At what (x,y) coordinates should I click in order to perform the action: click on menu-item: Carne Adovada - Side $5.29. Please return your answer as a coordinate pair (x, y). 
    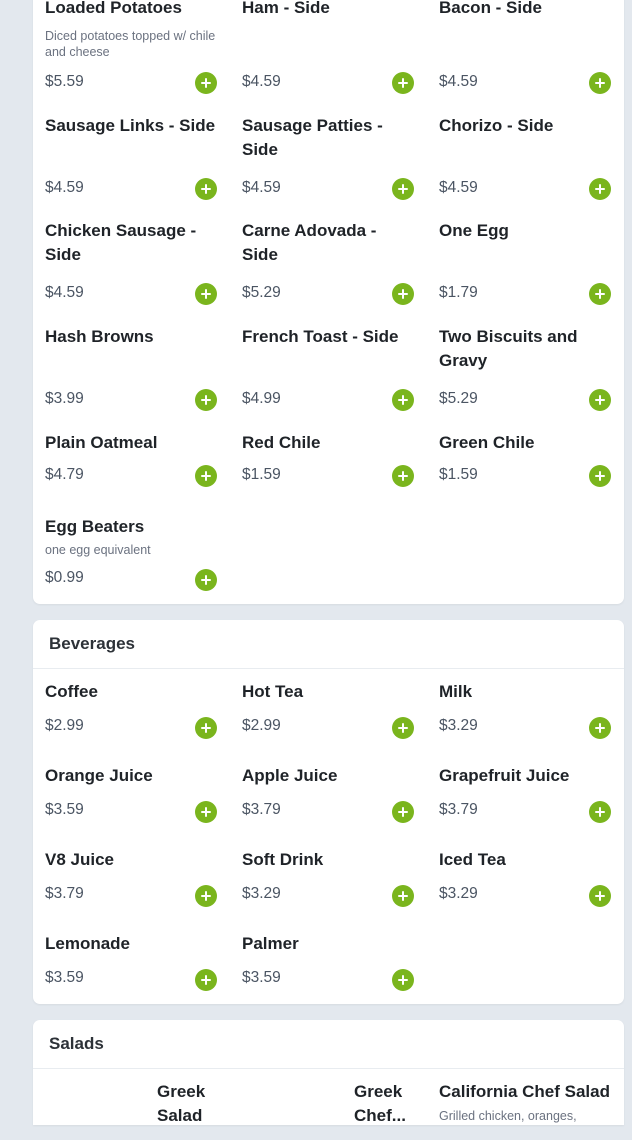
    Looking at the image, I should click on (328, 264).